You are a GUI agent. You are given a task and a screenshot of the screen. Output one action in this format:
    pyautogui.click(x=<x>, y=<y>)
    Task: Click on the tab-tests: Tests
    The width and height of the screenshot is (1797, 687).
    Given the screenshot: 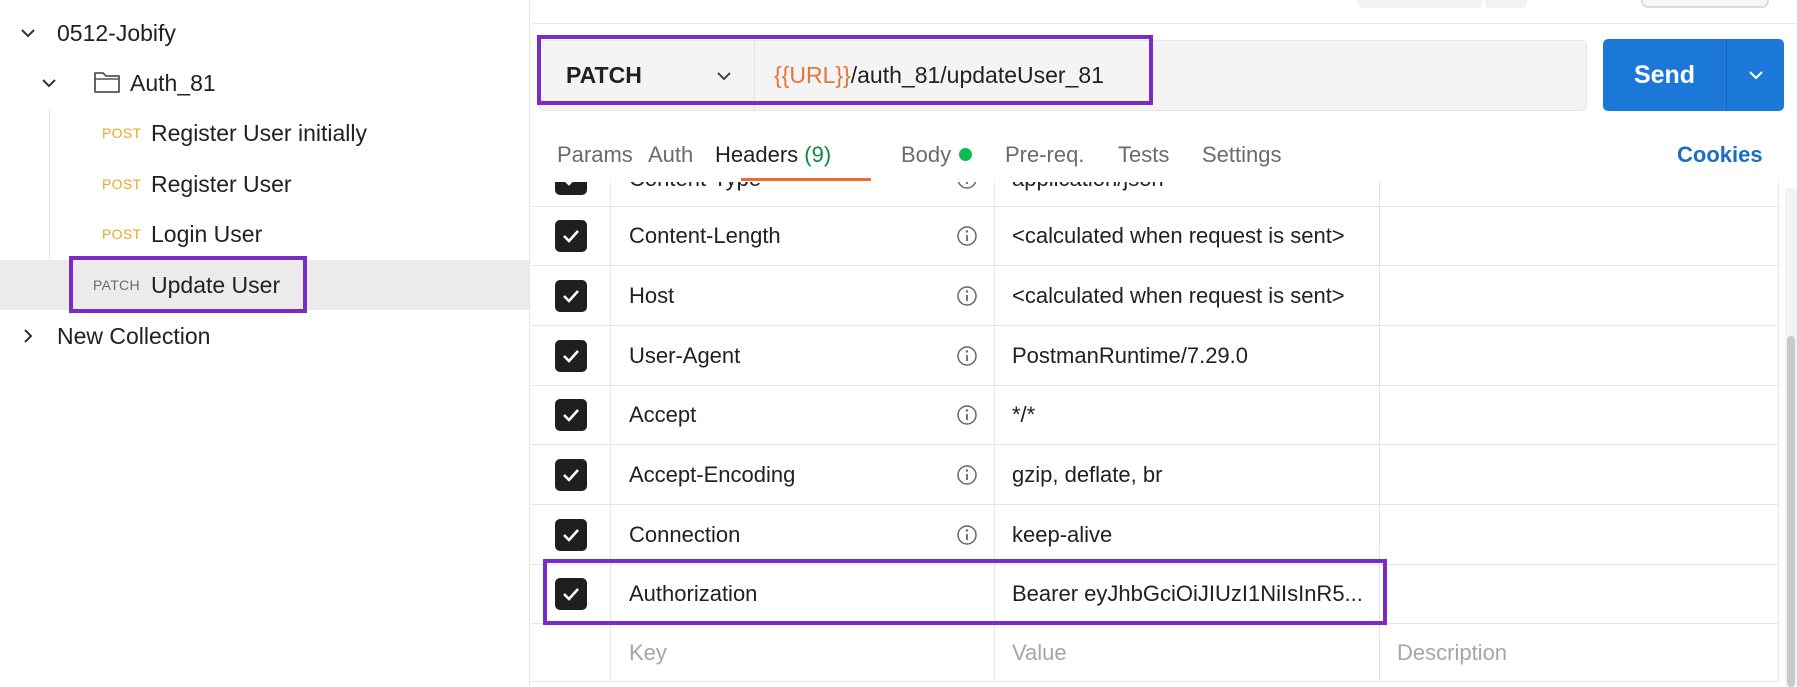 What is the action you would take?
    pyautogui.click(x=1143, y=155)
    